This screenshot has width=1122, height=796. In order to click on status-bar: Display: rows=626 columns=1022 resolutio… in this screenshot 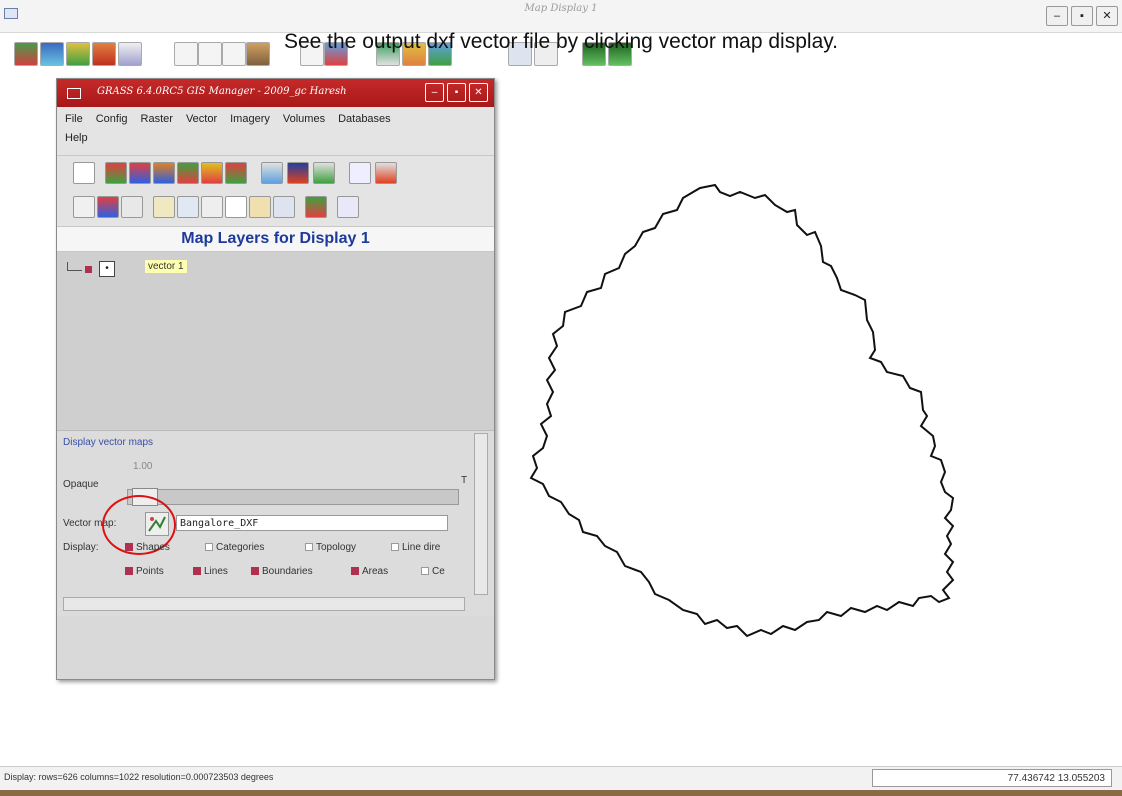, I will do `click(561, 778)`.